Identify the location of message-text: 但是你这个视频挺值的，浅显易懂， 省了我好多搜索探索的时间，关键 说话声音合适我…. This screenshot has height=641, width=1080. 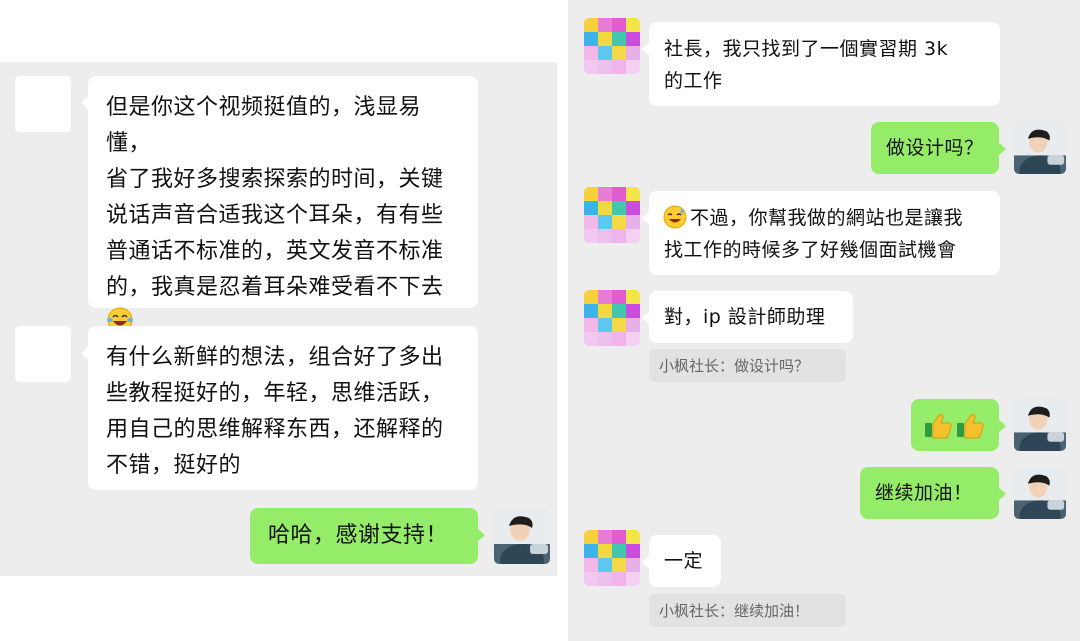
(275, 197).